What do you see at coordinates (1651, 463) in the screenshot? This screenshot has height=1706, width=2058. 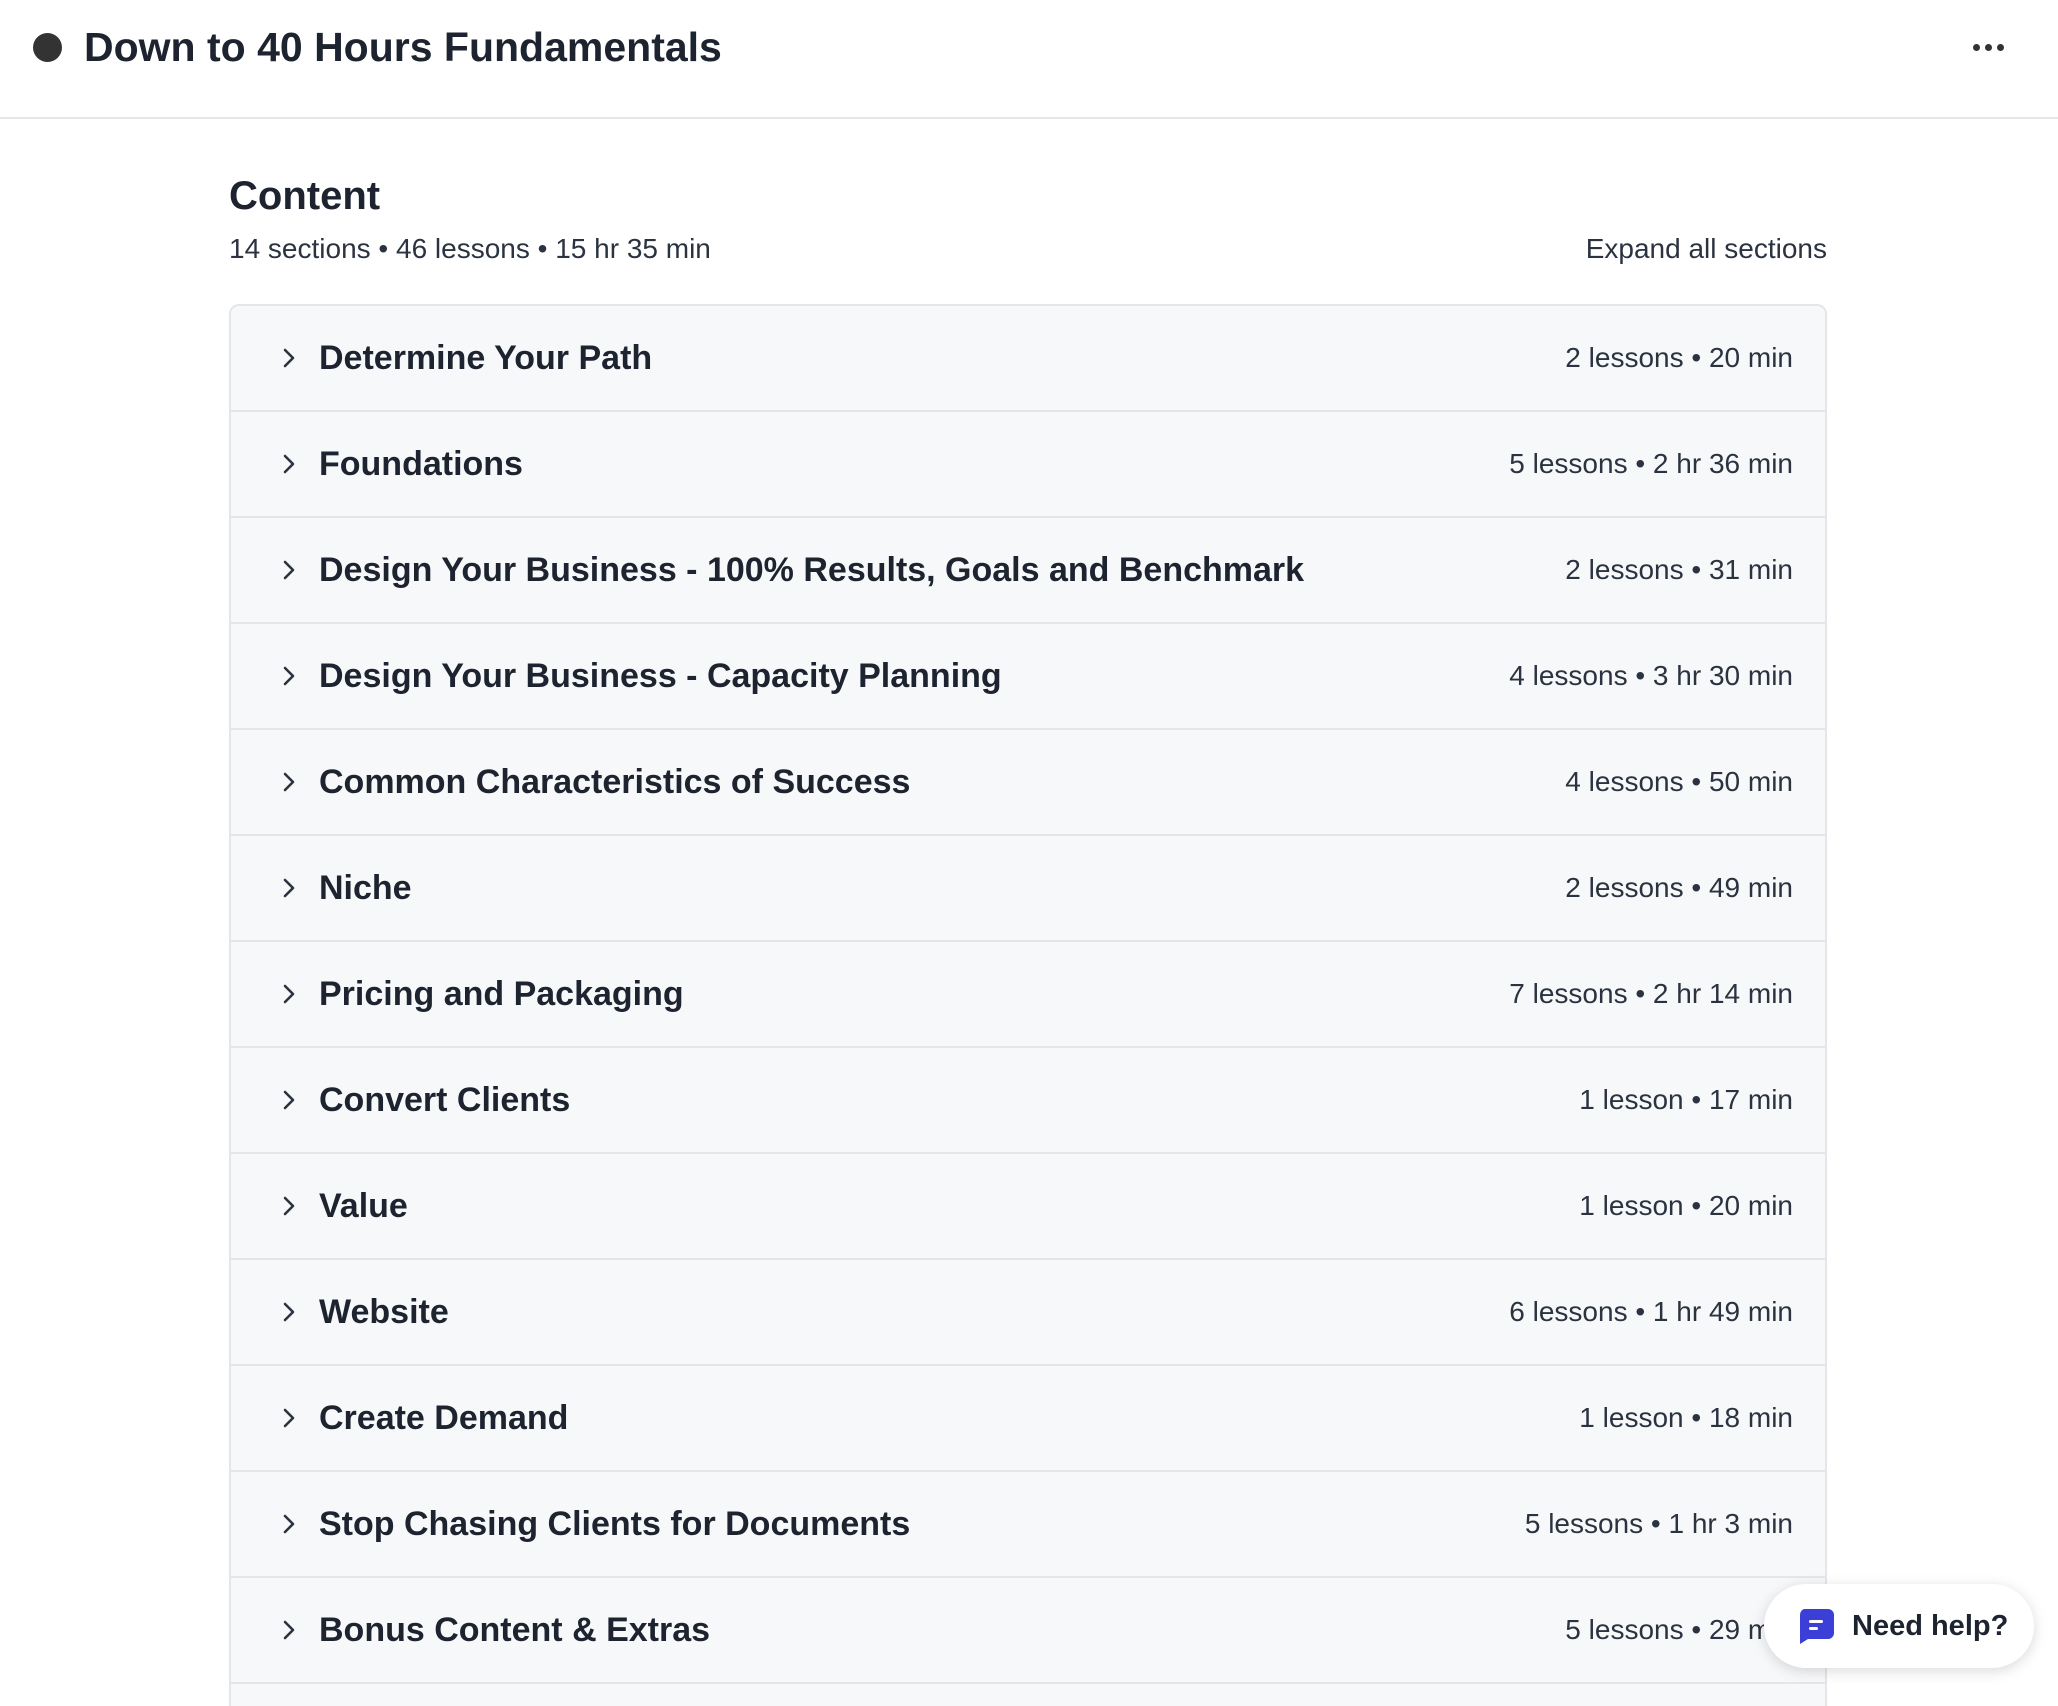 I see `section-meta: 5 lessons • 2 hr 36 min` at bounding box center [1651, 463].